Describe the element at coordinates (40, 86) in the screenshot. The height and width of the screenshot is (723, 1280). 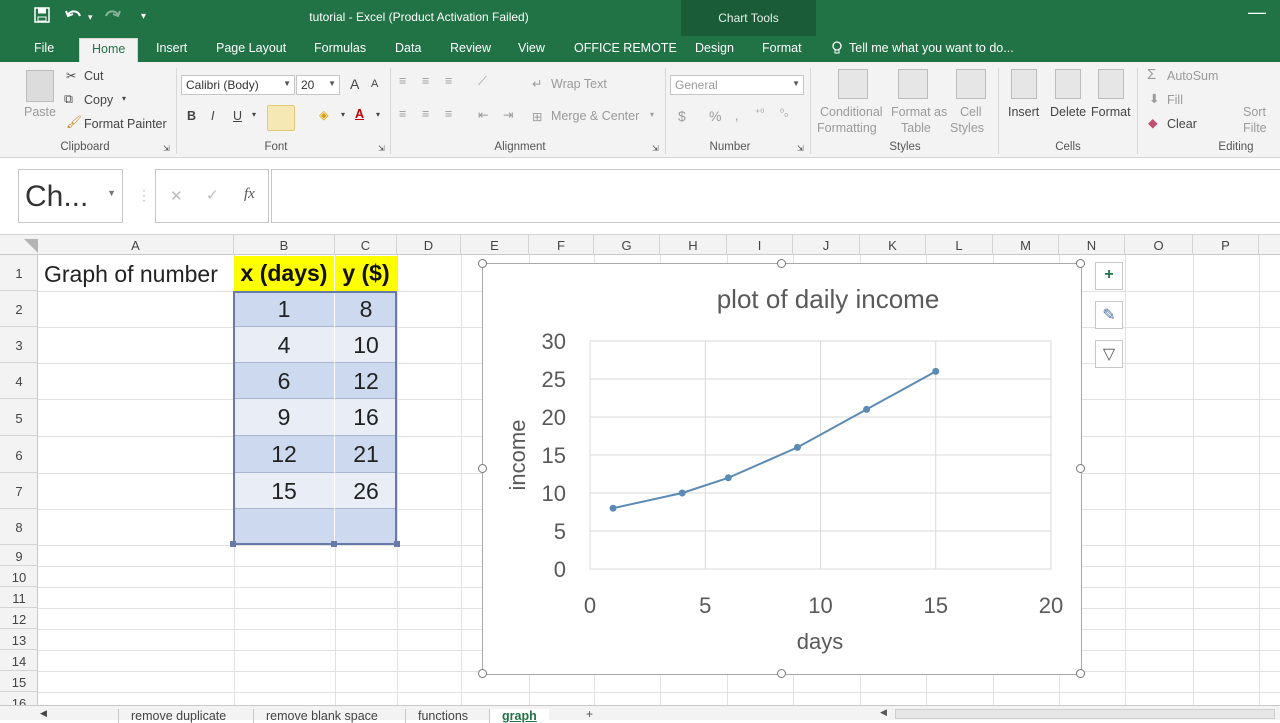
I see `paste-icon` at that location.